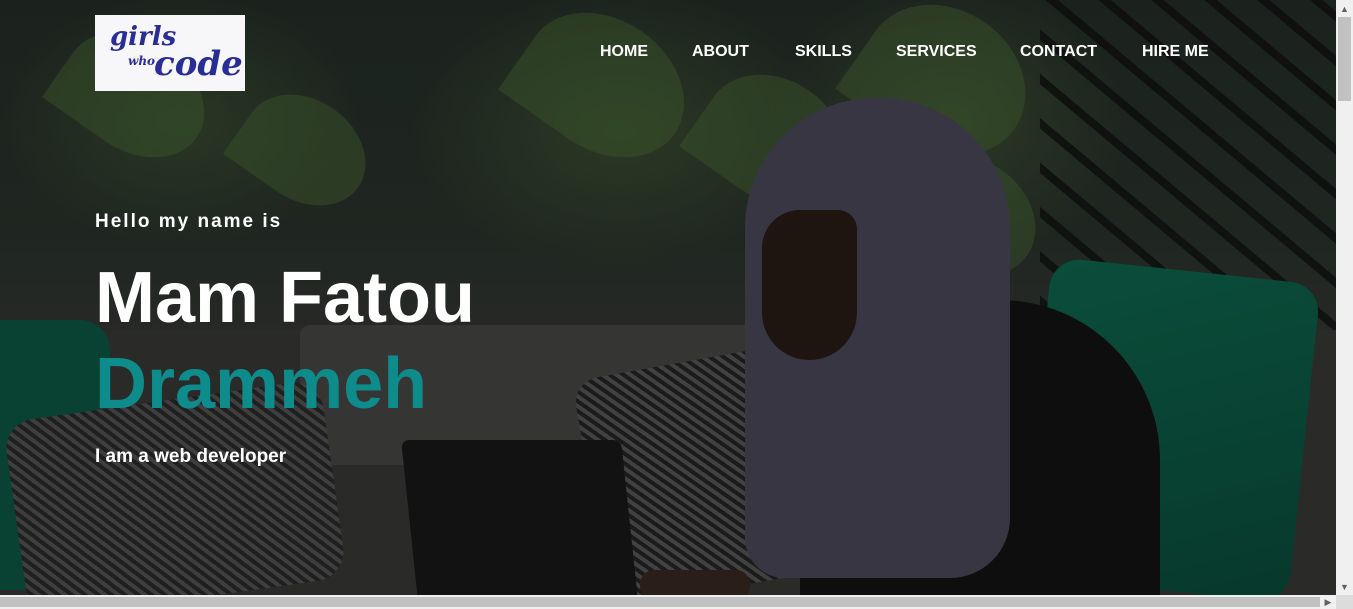 The image size is (1353, 609). What do you see at coordinates (720, 52) in the screenshot?
I see `nav-item-about: ABOUT` at bounding box center [720, 52].